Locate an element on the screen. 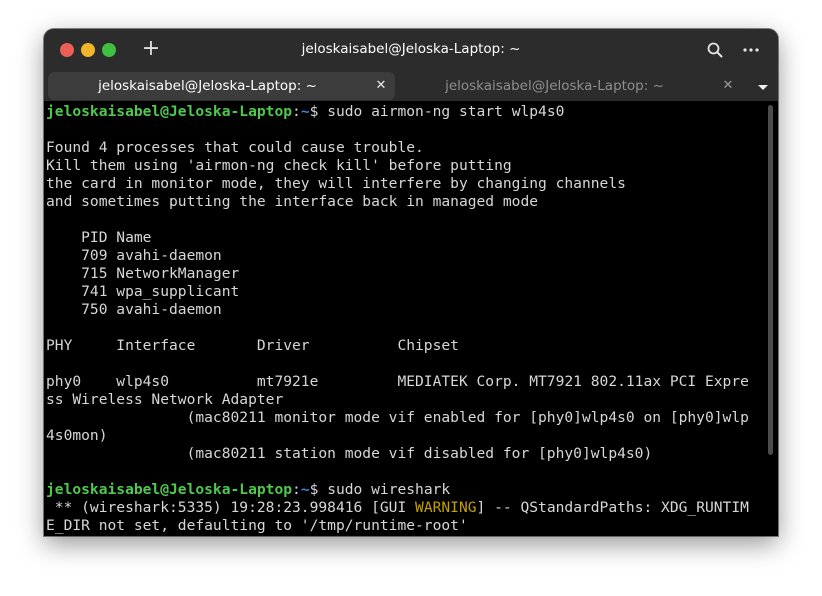 The image size is (822, 596). output-line: ss Wireless Network Adapter is located at coordinates (165, 399).